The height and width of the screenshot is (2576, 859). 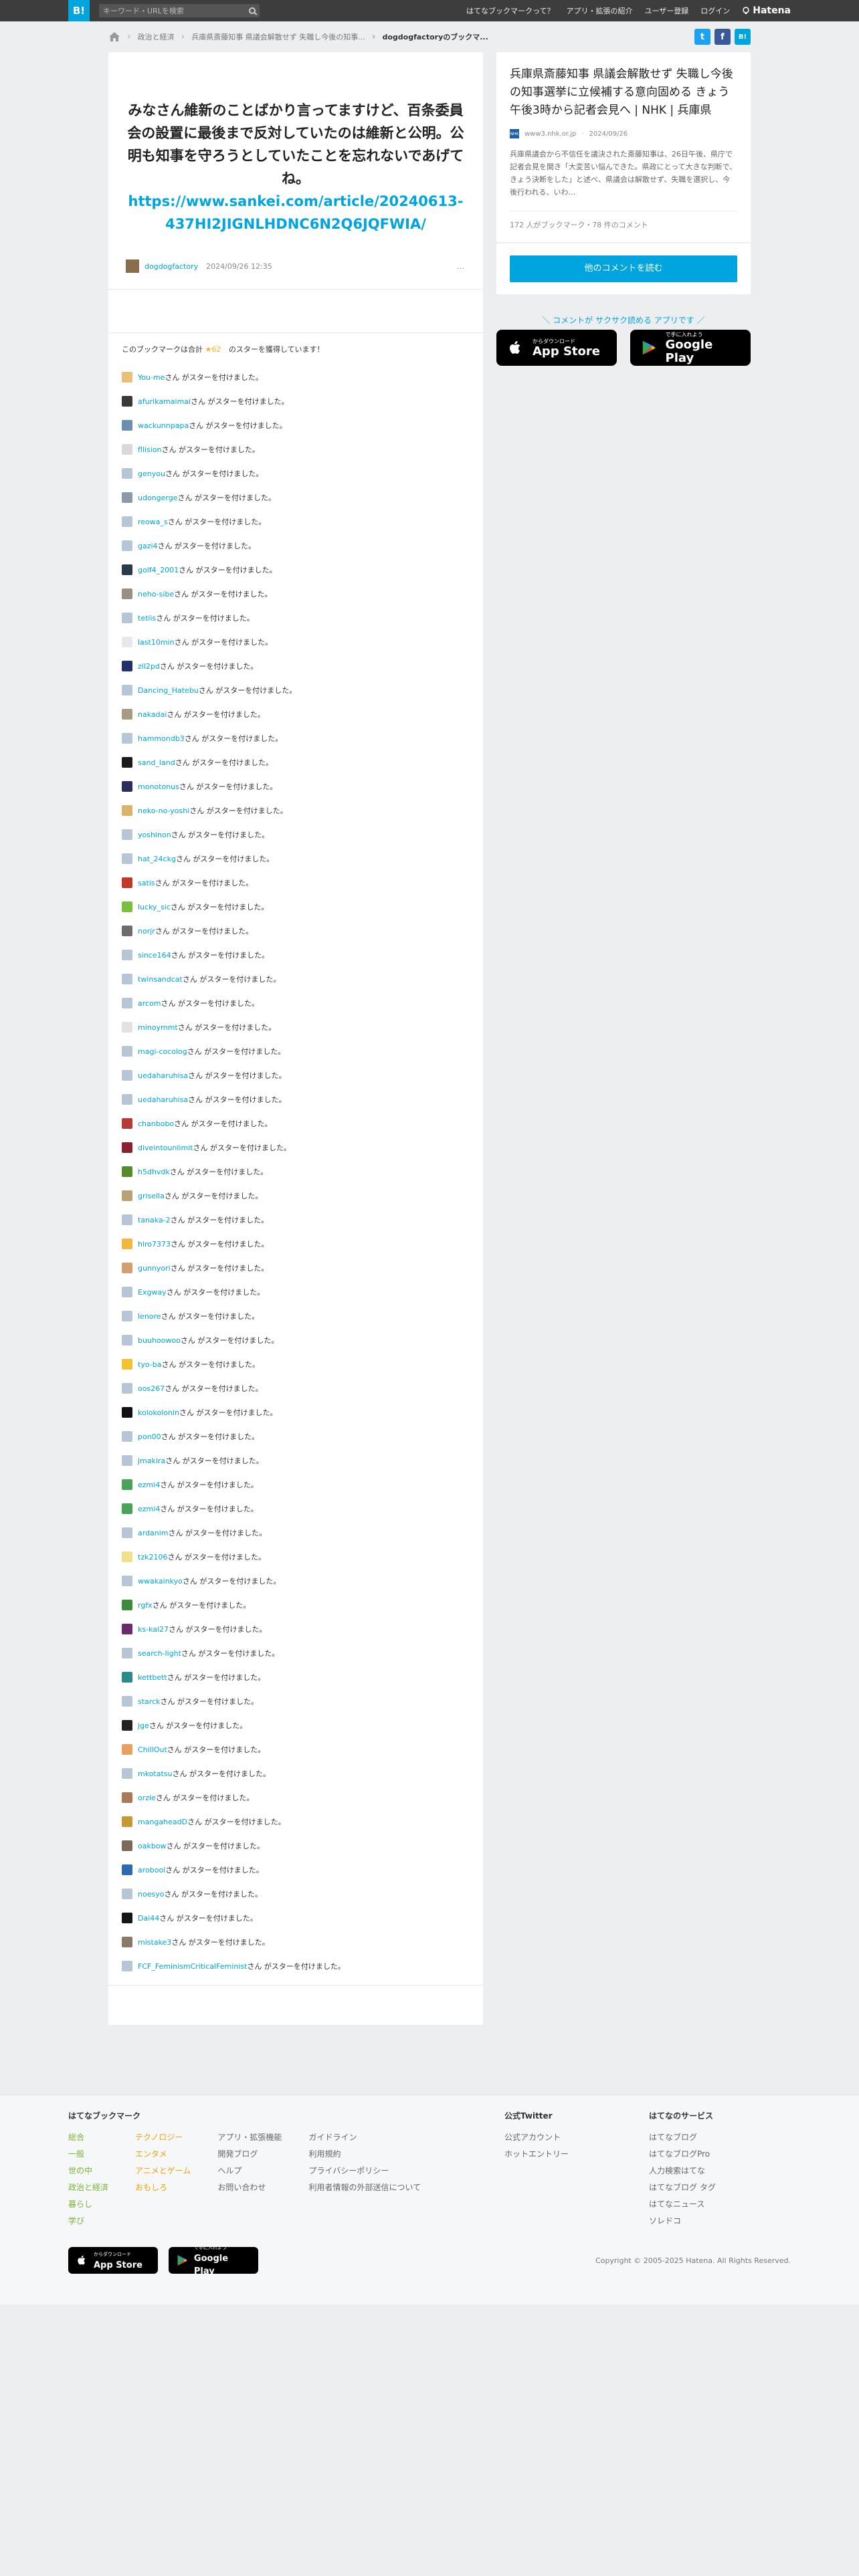 I want to click on star-user-name: FCF_FeminismCriticalFeminist, so click(x=193, y=1966).